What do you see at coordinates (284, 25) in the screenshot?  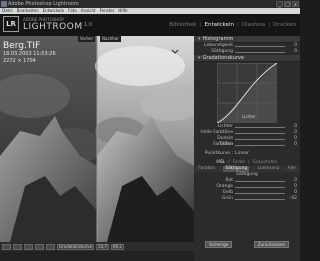 I see `module-drucken: Drucken` at bounding box center [284, 25].